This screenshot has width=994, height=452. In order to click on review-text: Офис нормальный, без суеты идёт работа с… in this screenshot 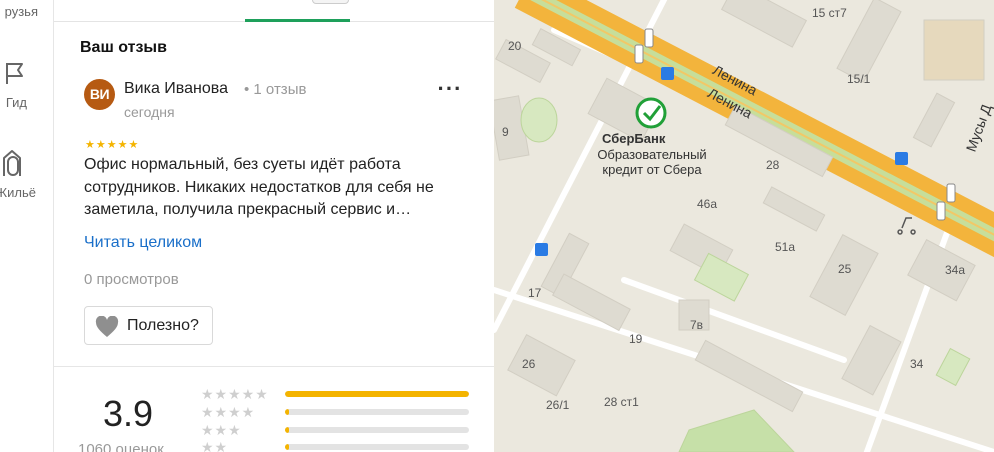, I will do `click(259, 187)`.